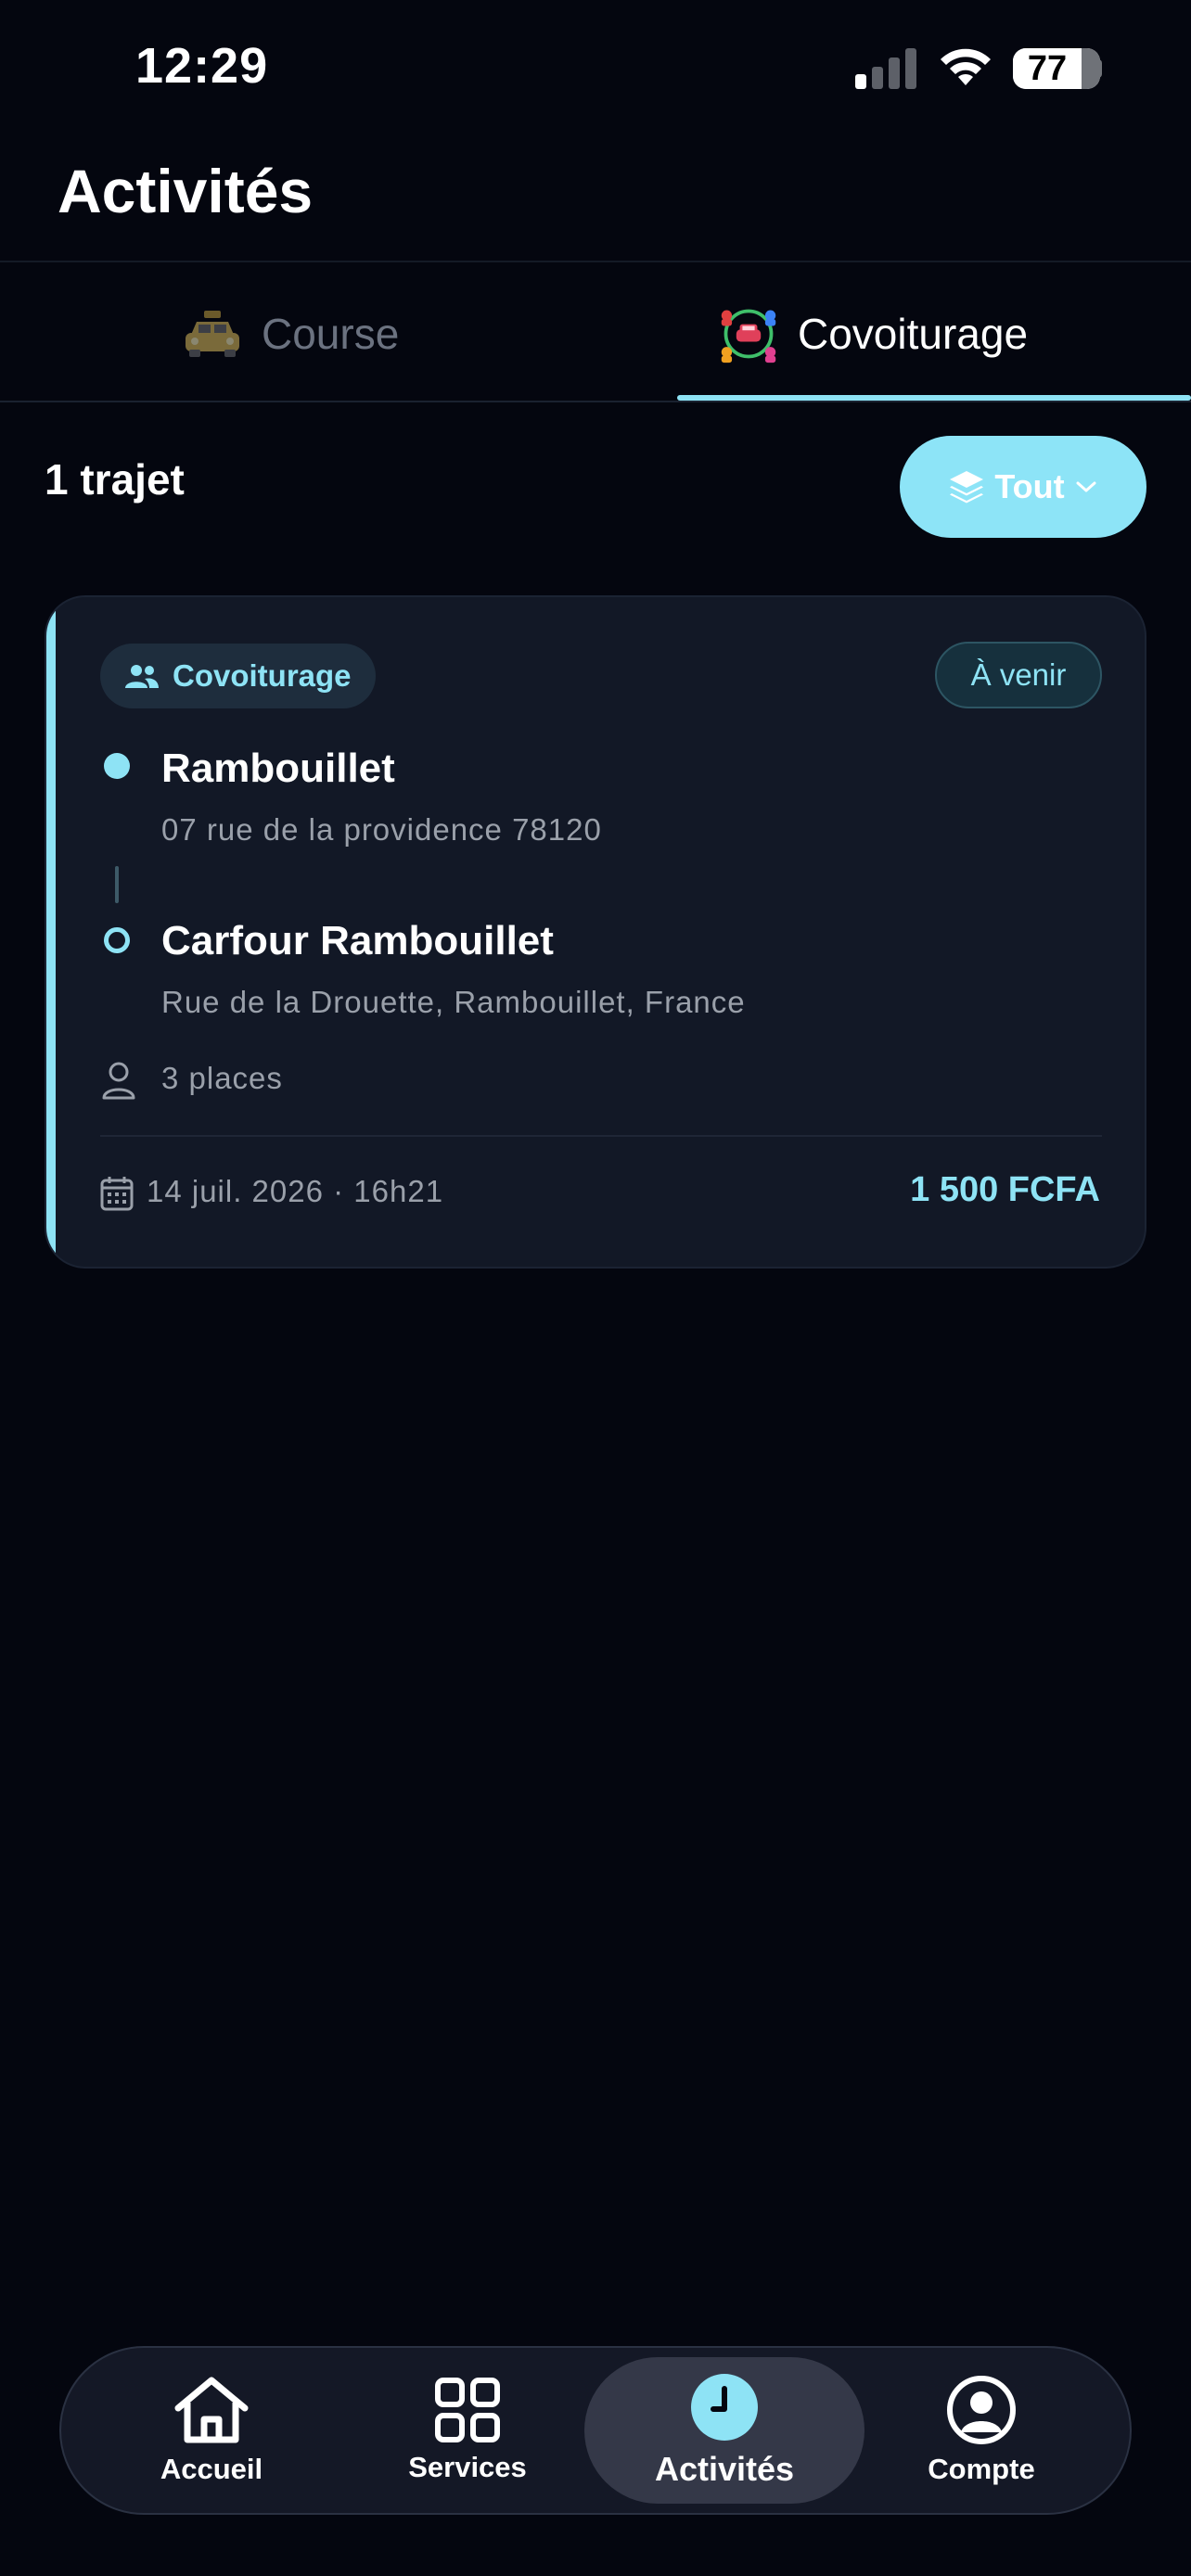  Describe the element at coordinates (117, 1194) in the screenshot. I see `calendar-icon` at that location.